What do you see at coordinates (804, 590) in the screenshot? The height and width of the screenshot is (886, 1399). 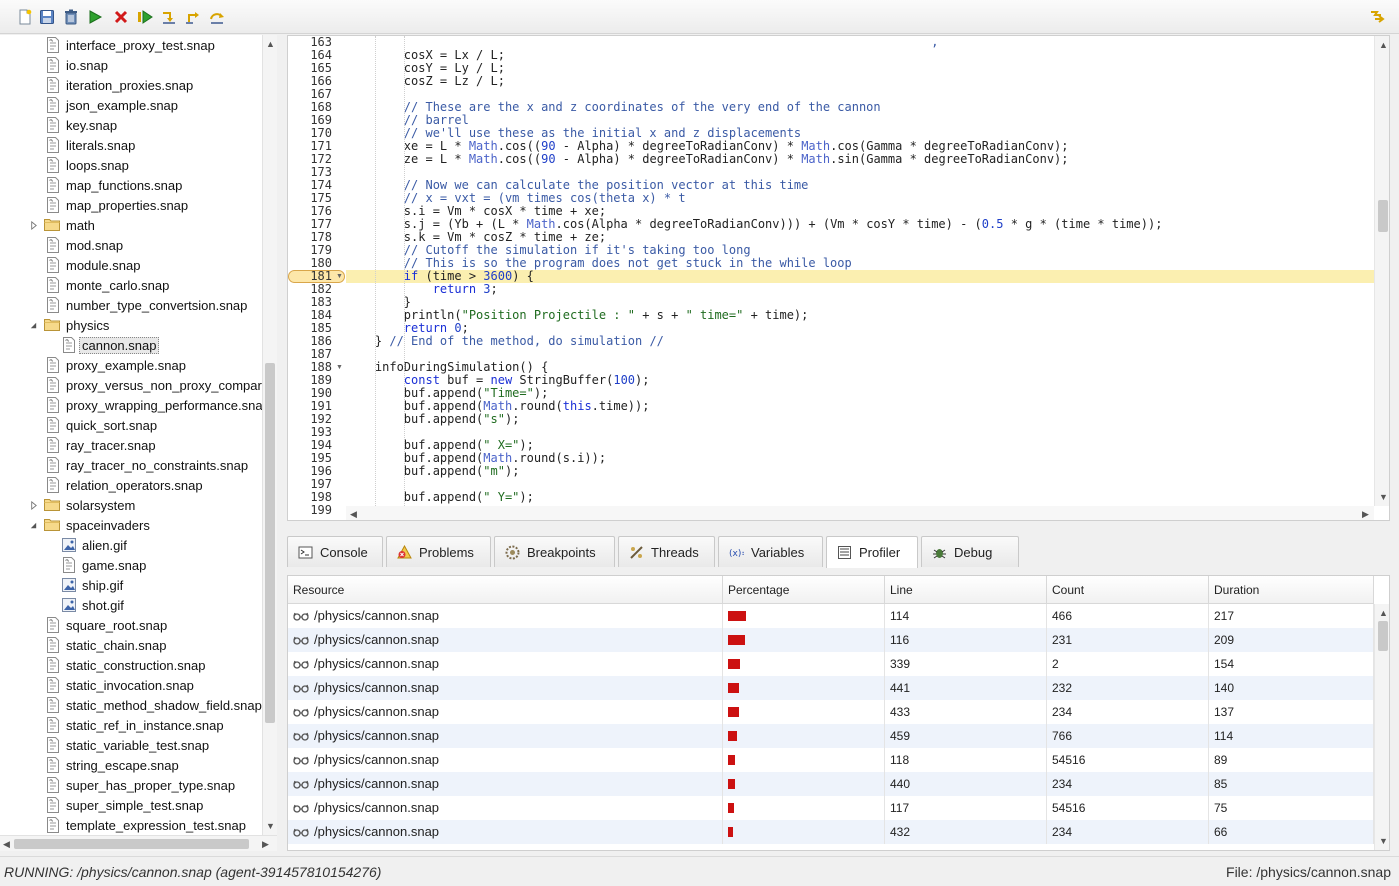 I see `column-header-percentage: Percentage` at bounding box center [804, 590].